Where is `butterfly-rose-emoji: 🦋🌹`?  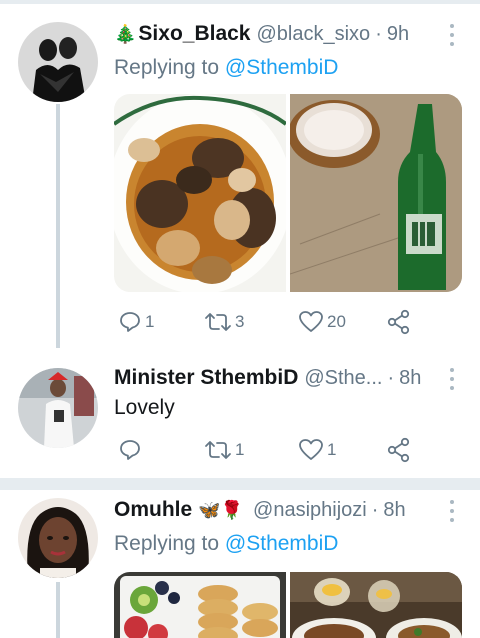
butterfly-rose-emoji: 🦋🌹 is located at coordinates (221, 510).